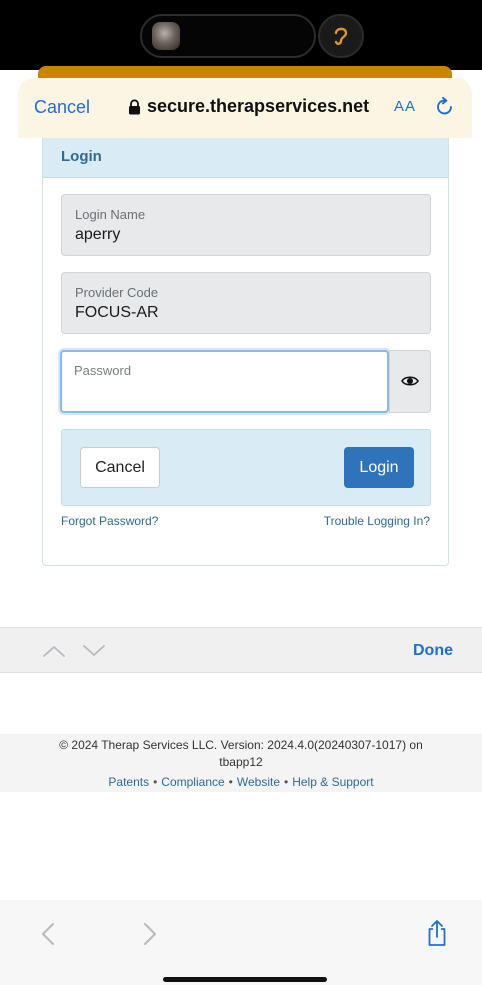 Image resolution: width=482 pixels, height=985 pixels. I want to click on provider-code-field: Provider Code FOCUS-AR, so click(246, 303).